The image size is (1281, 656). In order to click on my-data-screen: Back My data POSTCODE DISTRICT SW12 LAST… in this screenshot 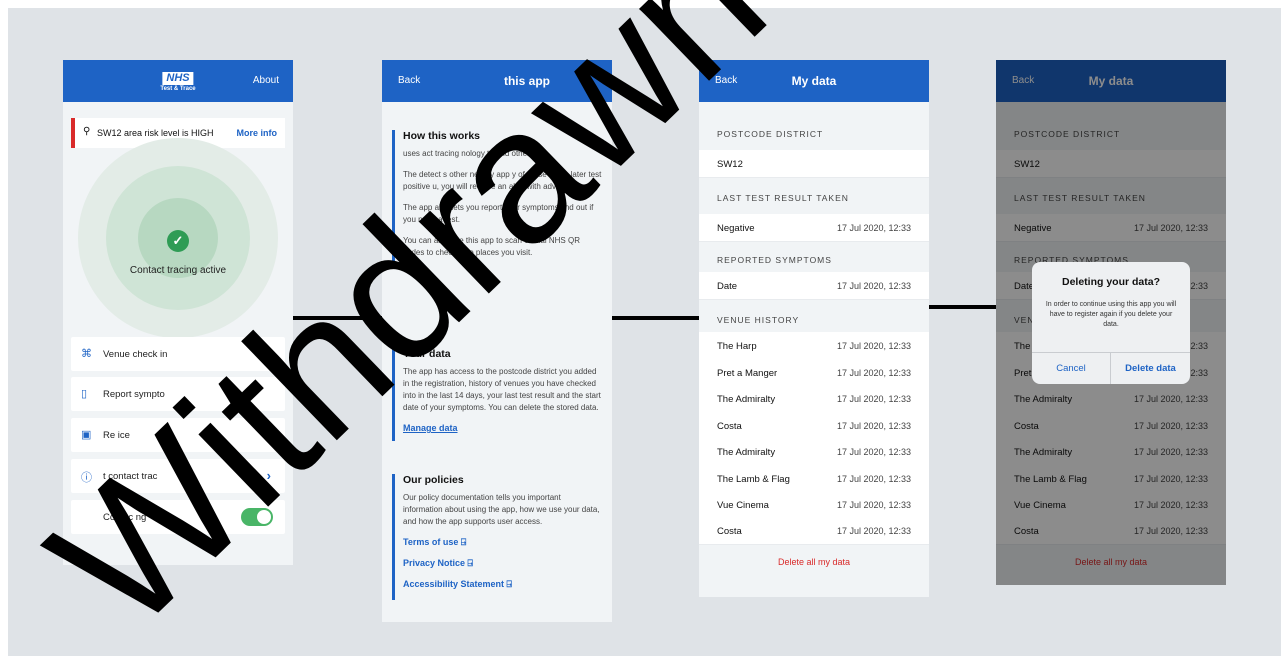, I will do `click(814, 328)`.